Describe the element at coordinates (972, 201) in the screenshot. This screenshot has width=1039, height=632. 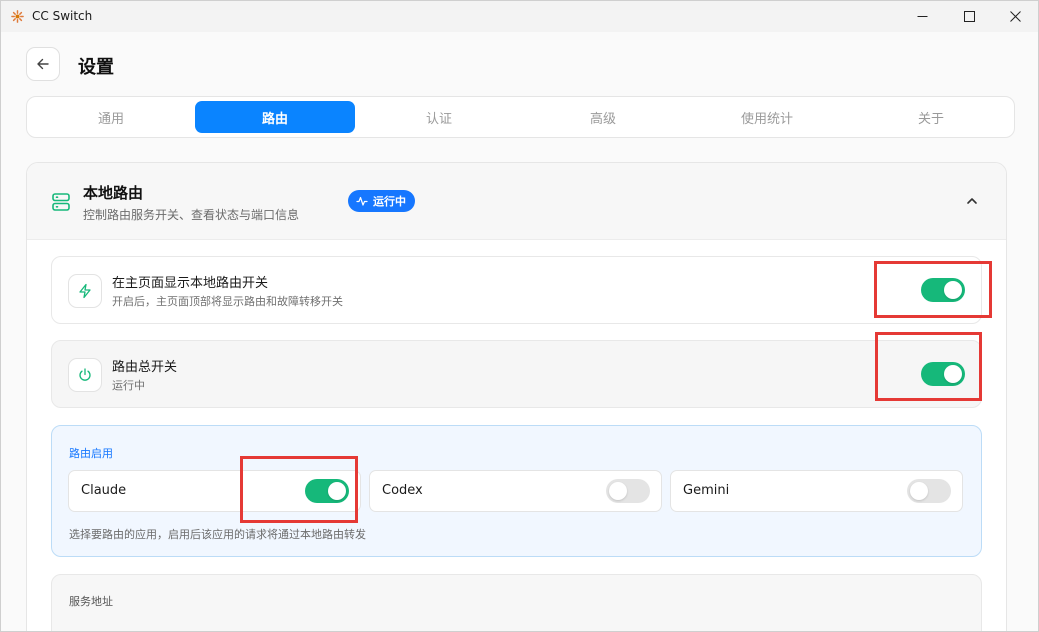
I see `chevron-up-icon` at that location.